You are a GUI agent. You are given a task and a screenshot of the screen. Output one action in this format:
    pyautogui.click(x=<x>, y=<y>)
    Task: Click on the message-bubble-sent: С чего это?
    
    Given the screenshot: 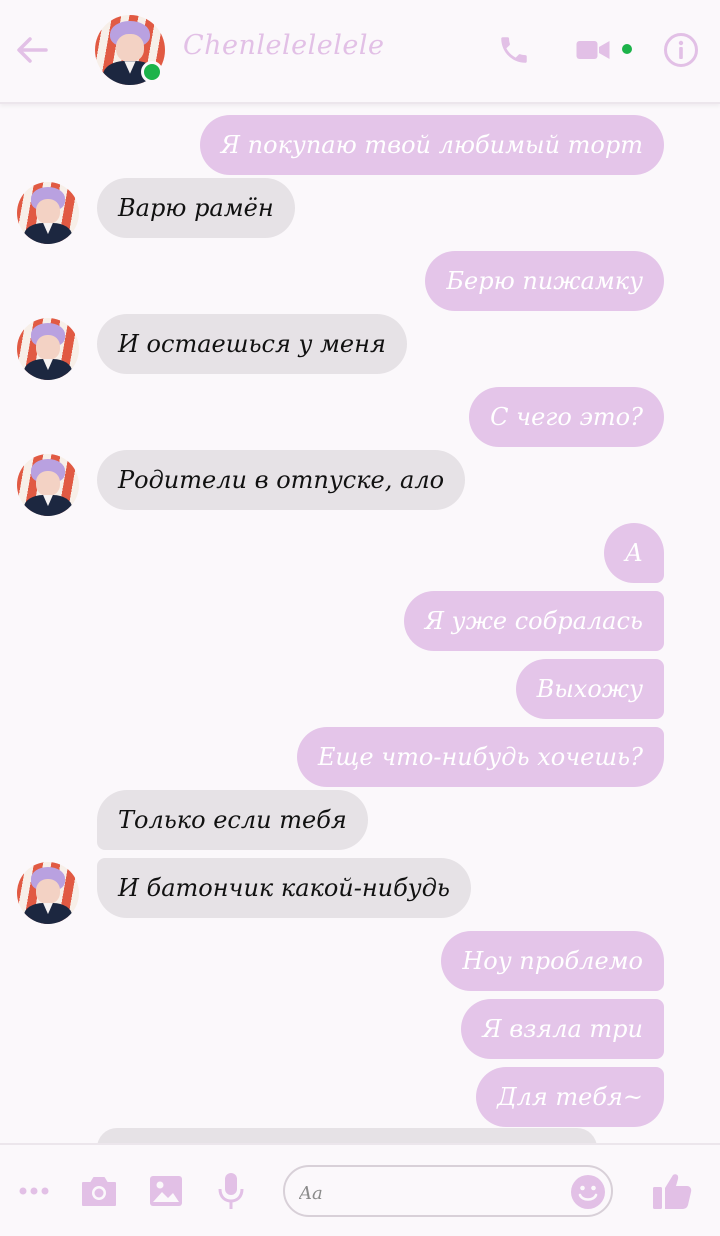 What is the action you would take?
    pyautogui.click(x=566, y=417)
    